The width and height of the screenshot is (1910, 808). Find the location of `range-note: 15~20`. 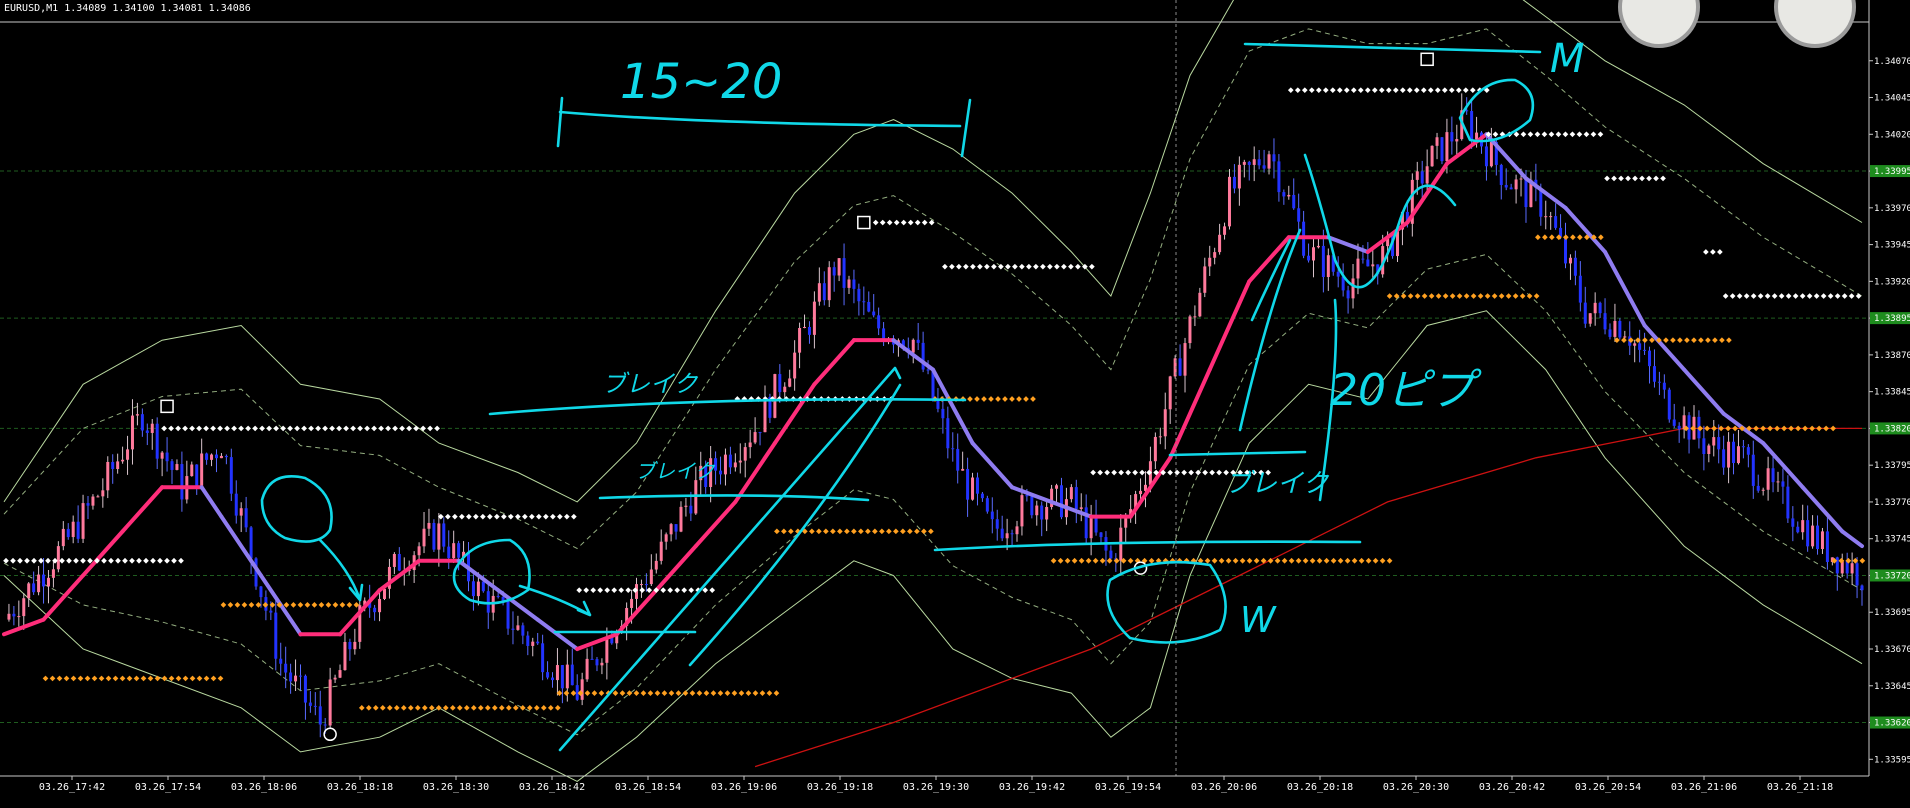

range-note: 15~20 is located at coordinates (701, 82).